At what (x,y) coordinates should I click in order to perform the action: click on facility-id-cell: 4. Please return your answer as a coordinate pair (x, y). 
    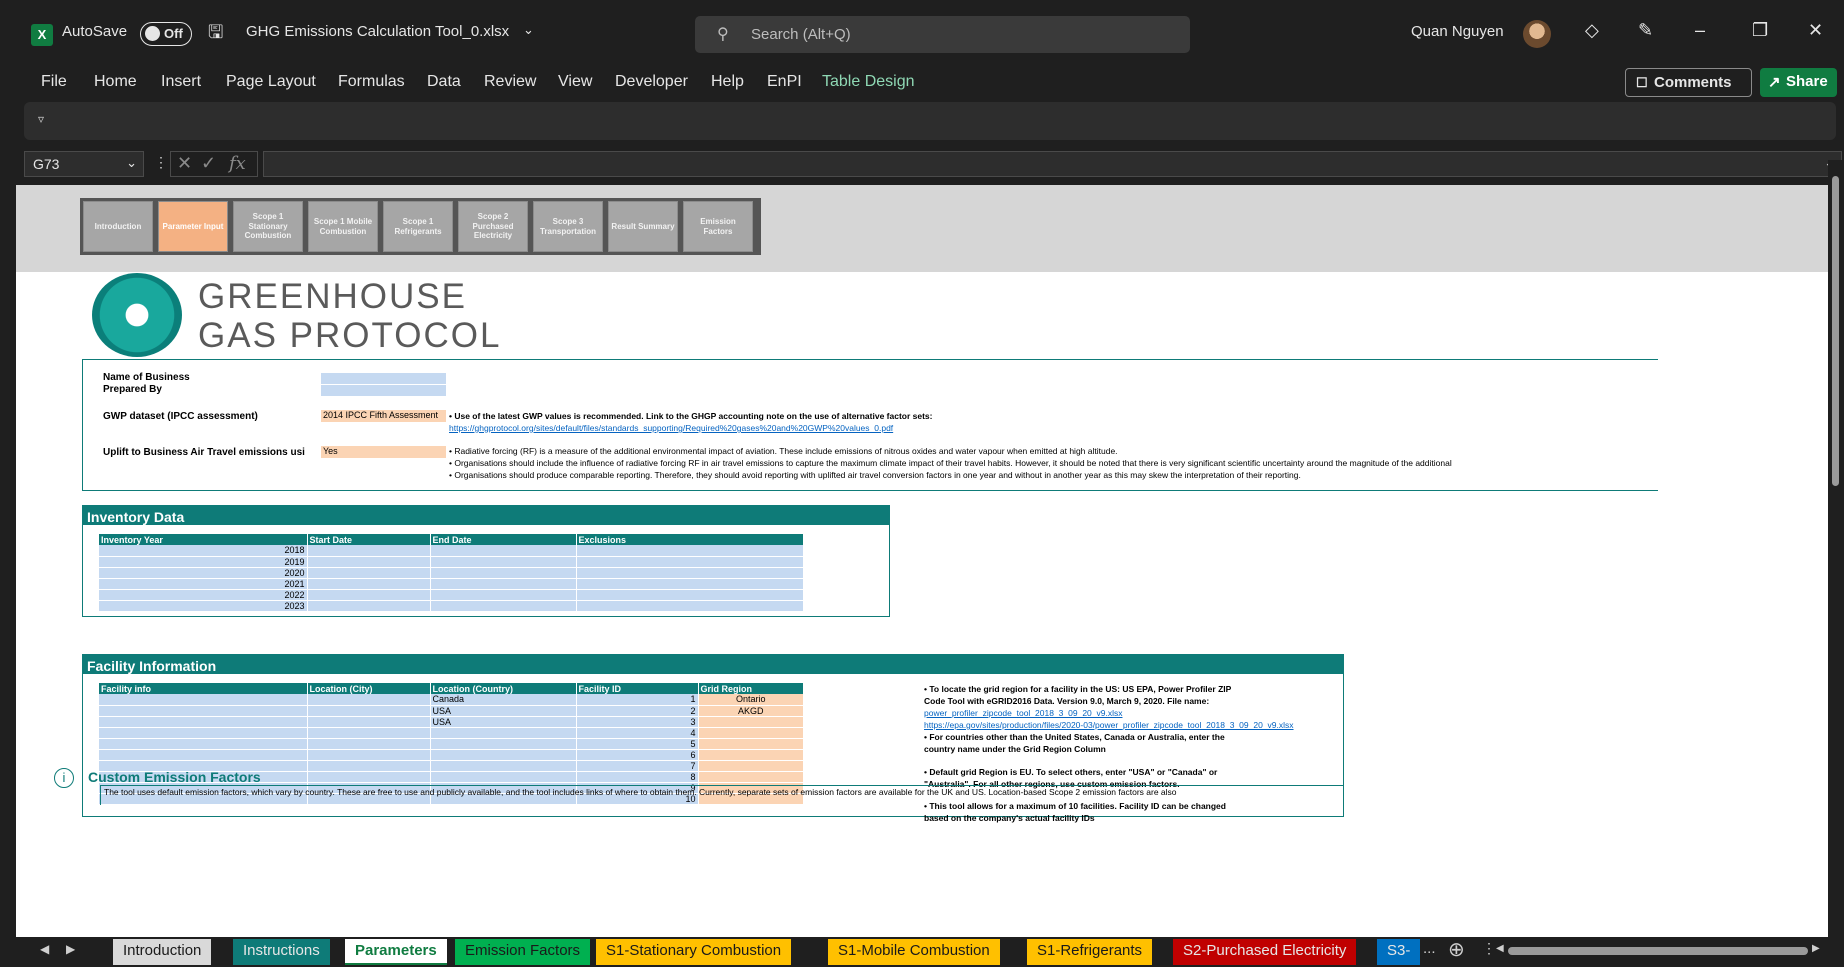
    Looking at the image, I should click on (637, 733).